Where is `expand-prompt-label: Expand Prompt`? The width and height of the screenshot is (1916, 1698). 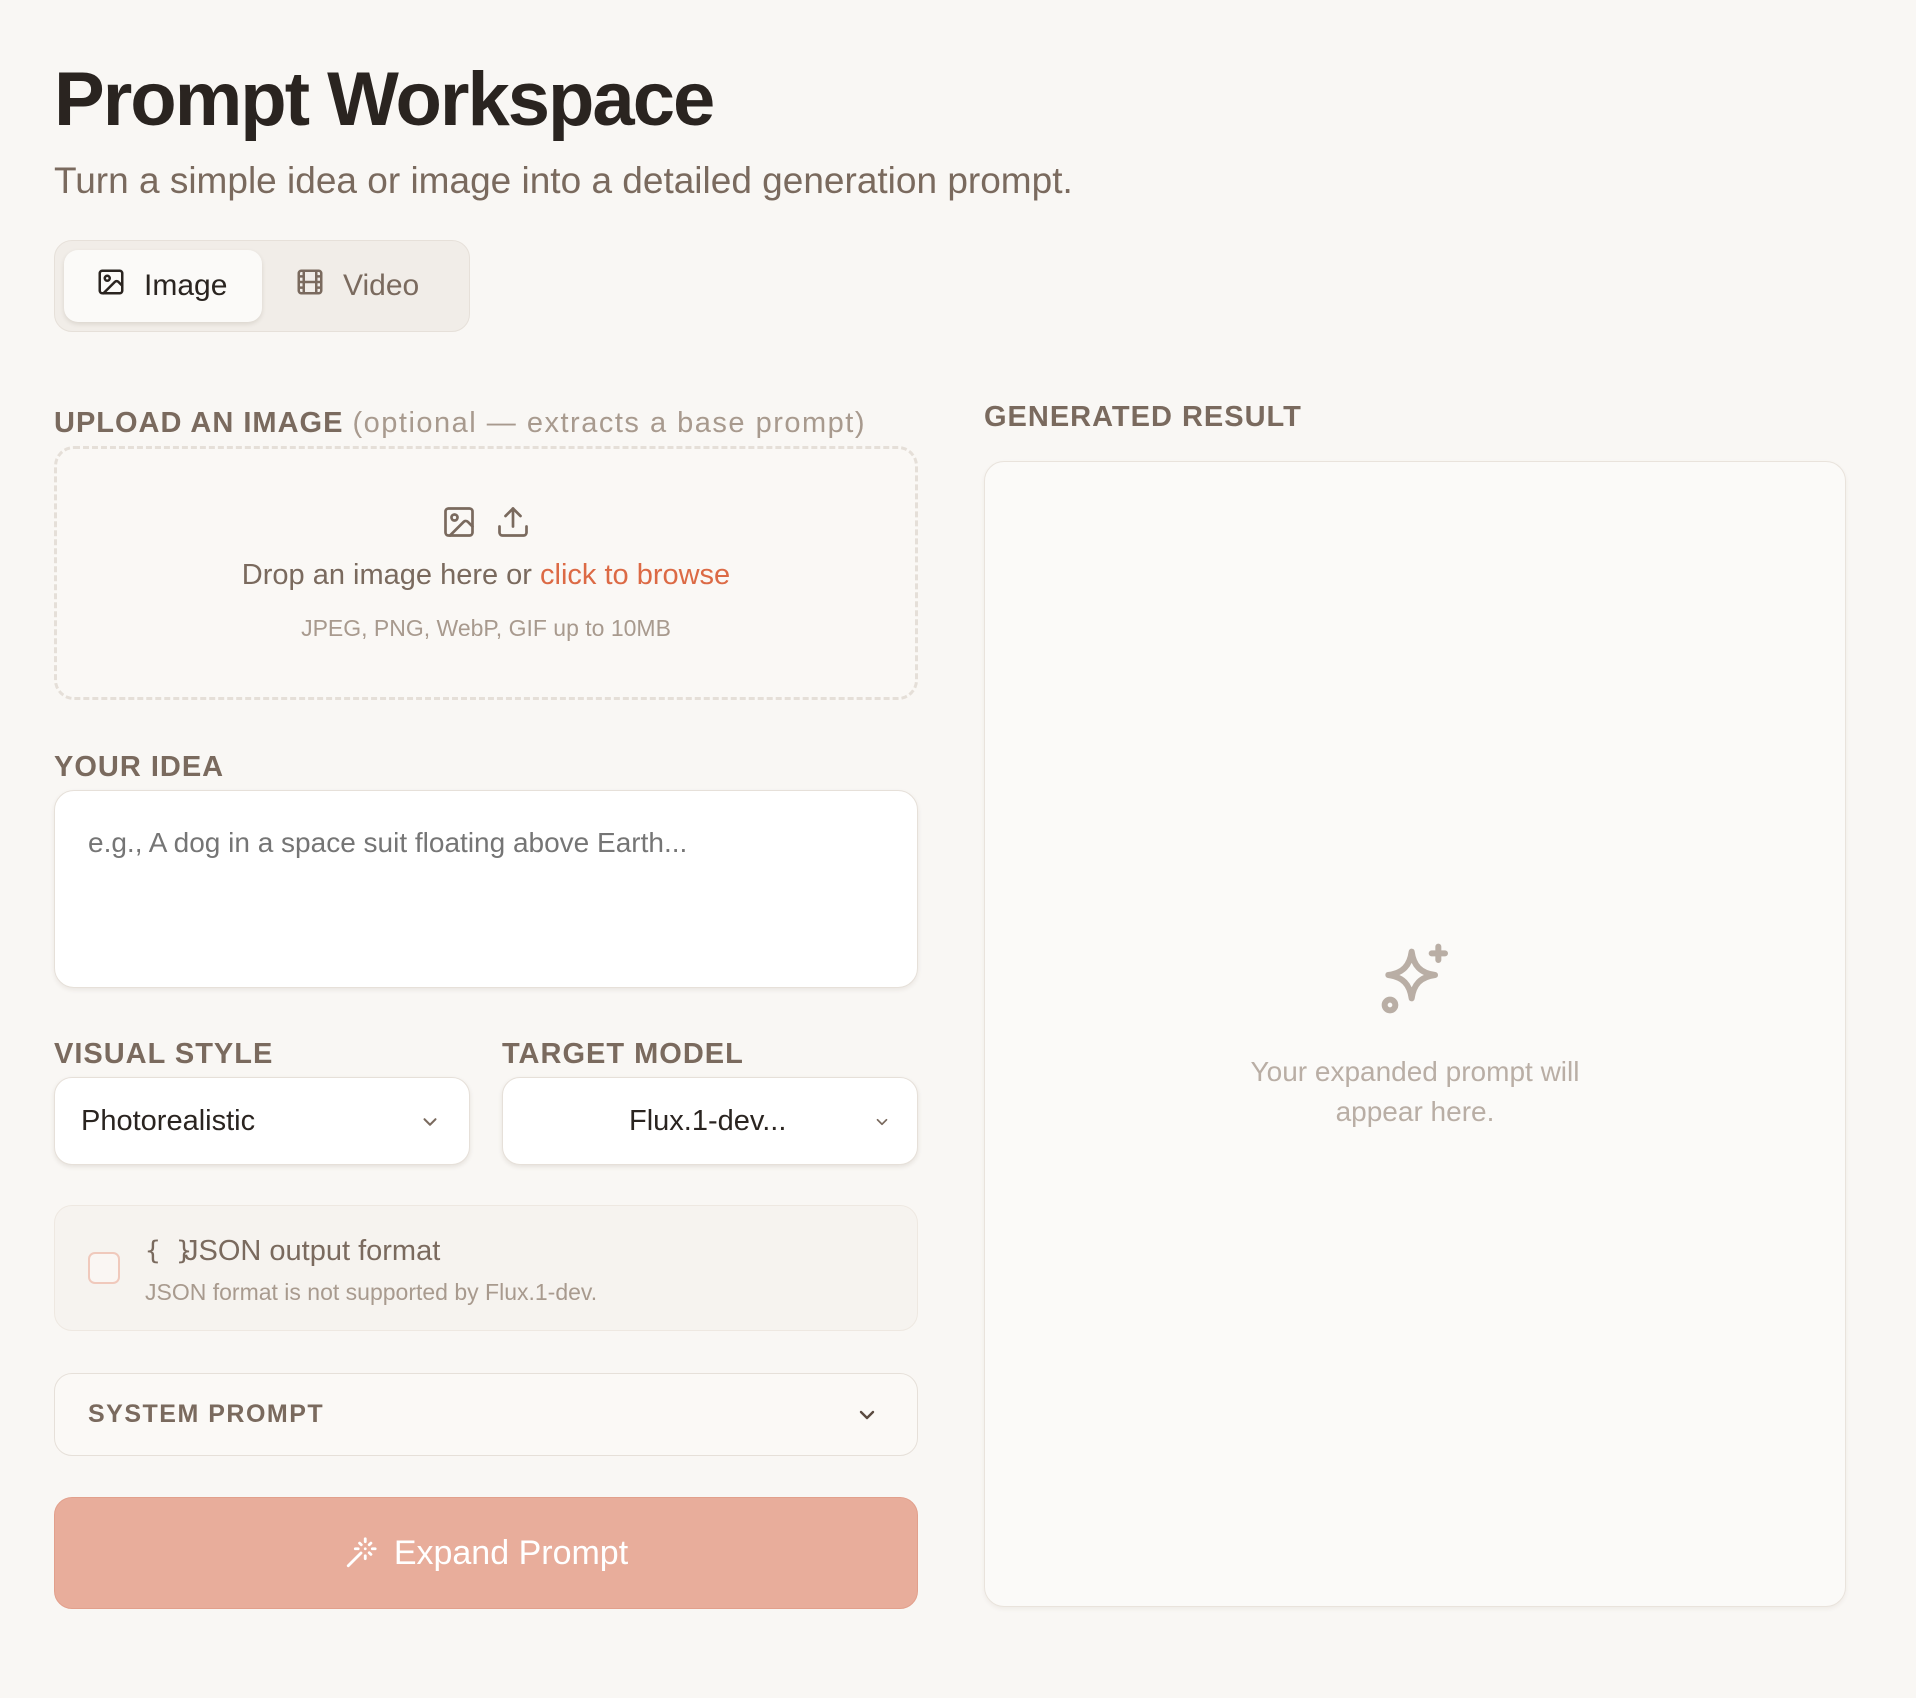
expand-prompt-label: Expand Prompt is located at coordinates (511, 1552).